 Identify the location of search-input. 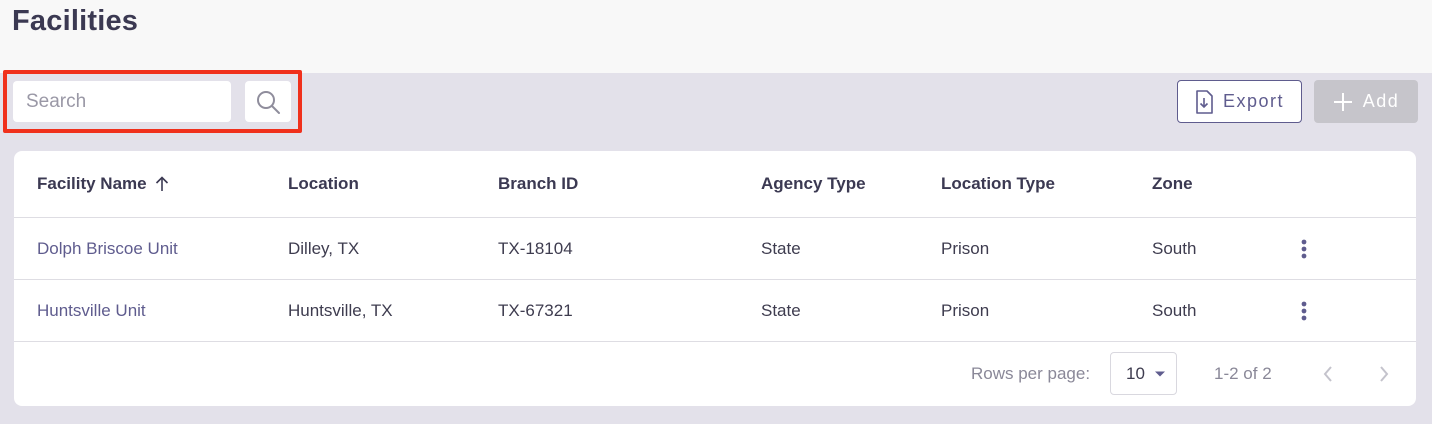
(122, 101).